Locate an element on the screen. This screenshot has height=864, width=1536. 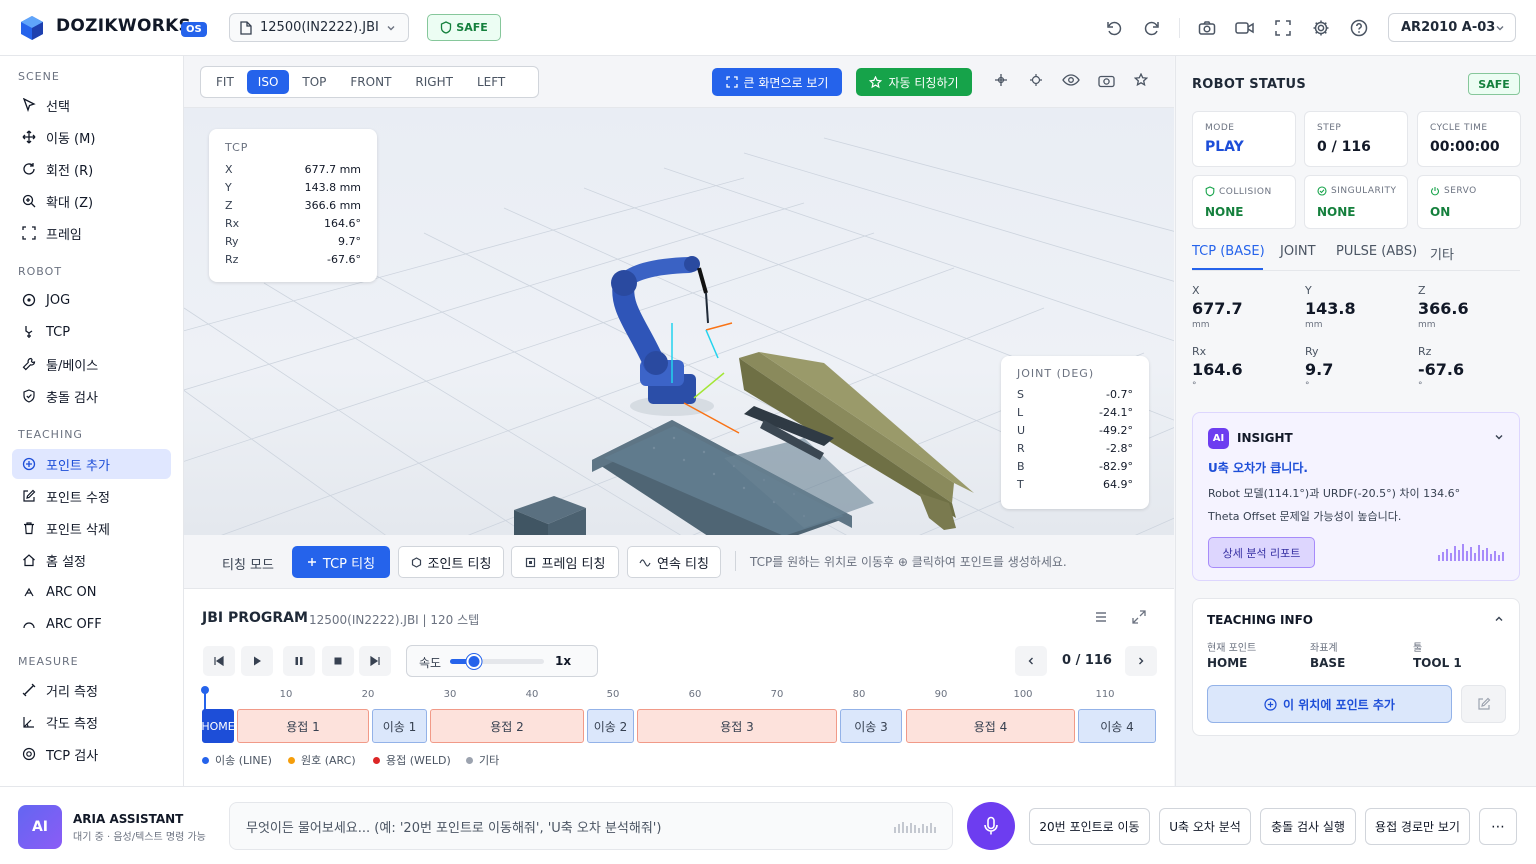
joint-teach-button: 조인트 티칭 is located at coordinates (451, 562).